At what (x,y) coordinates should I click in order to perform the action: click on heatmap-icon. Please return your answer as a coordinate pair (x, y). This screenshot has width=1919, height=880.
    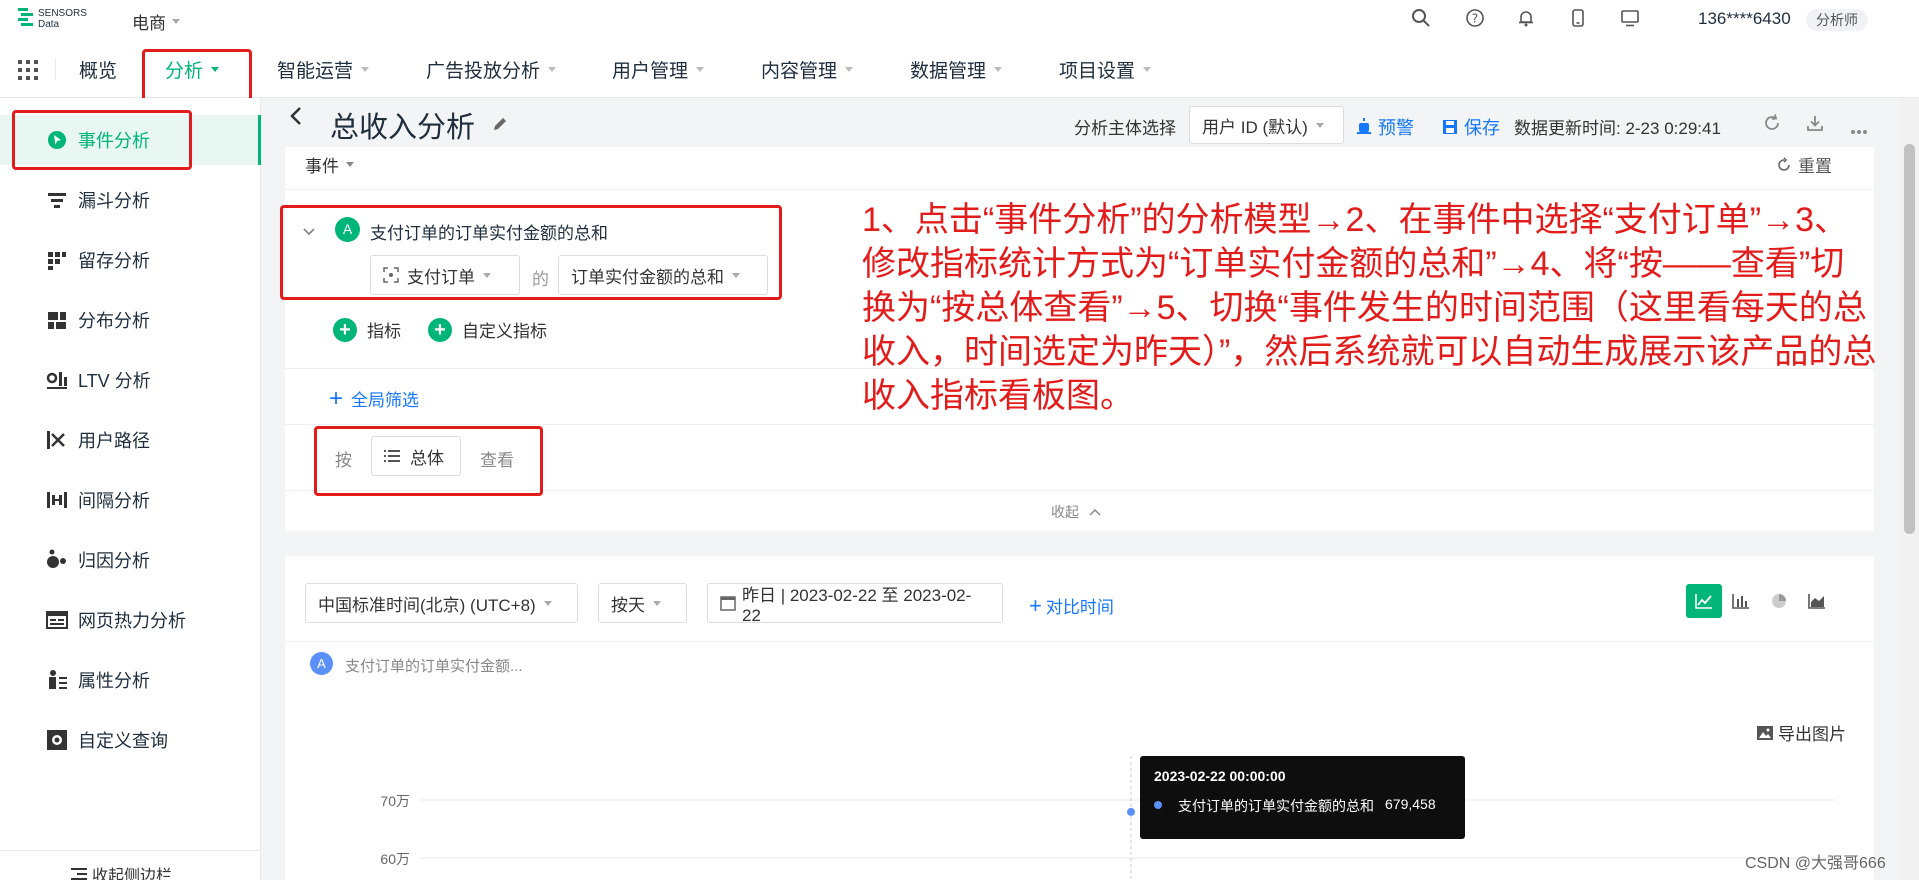
    Looking at the image, I should click on (57, 620).